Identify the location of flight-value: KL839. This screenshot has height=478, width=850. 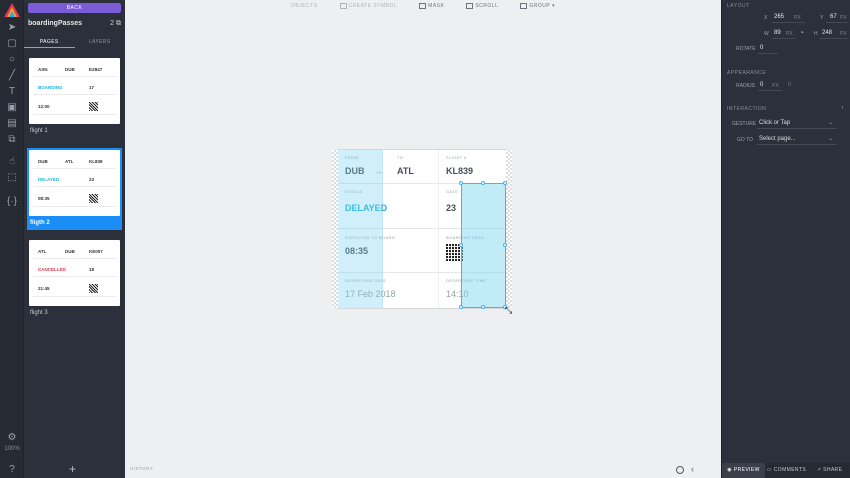
(460, 171).